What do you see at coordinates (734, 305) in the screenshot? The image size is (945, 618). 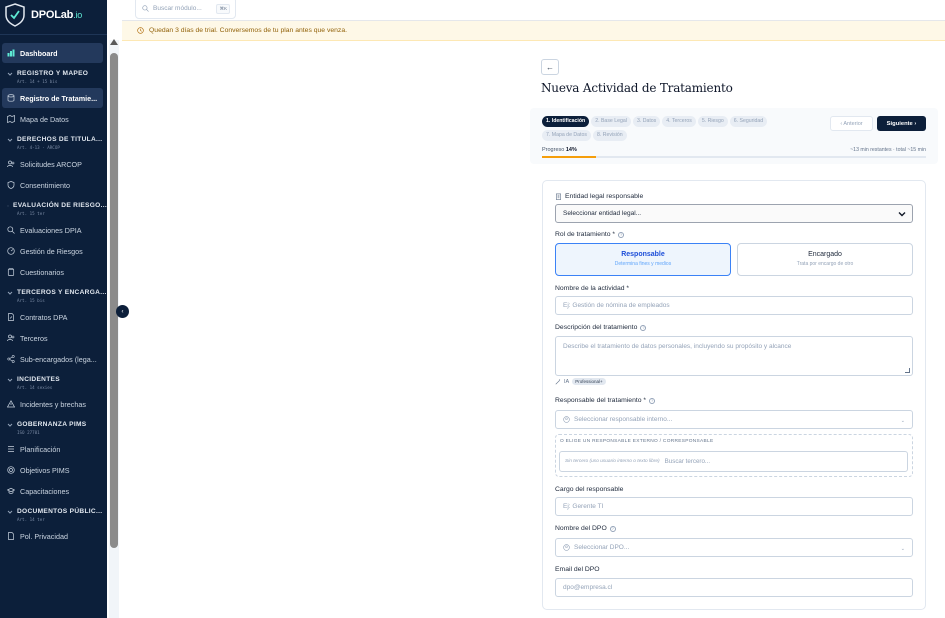 I see `activity-name-input: Ej: Gestión de nómina de empleados` at bounding box center [734, 305].